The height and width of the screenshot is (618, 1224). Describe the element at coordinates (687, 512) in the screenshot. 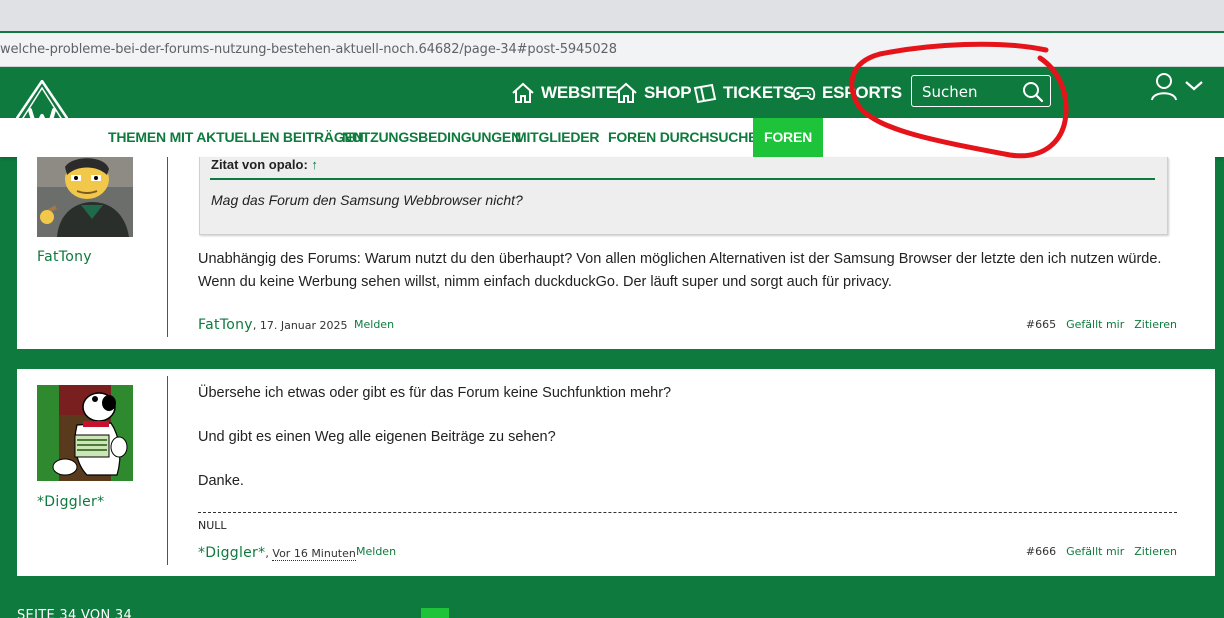

I see `signature-divider` at that location.